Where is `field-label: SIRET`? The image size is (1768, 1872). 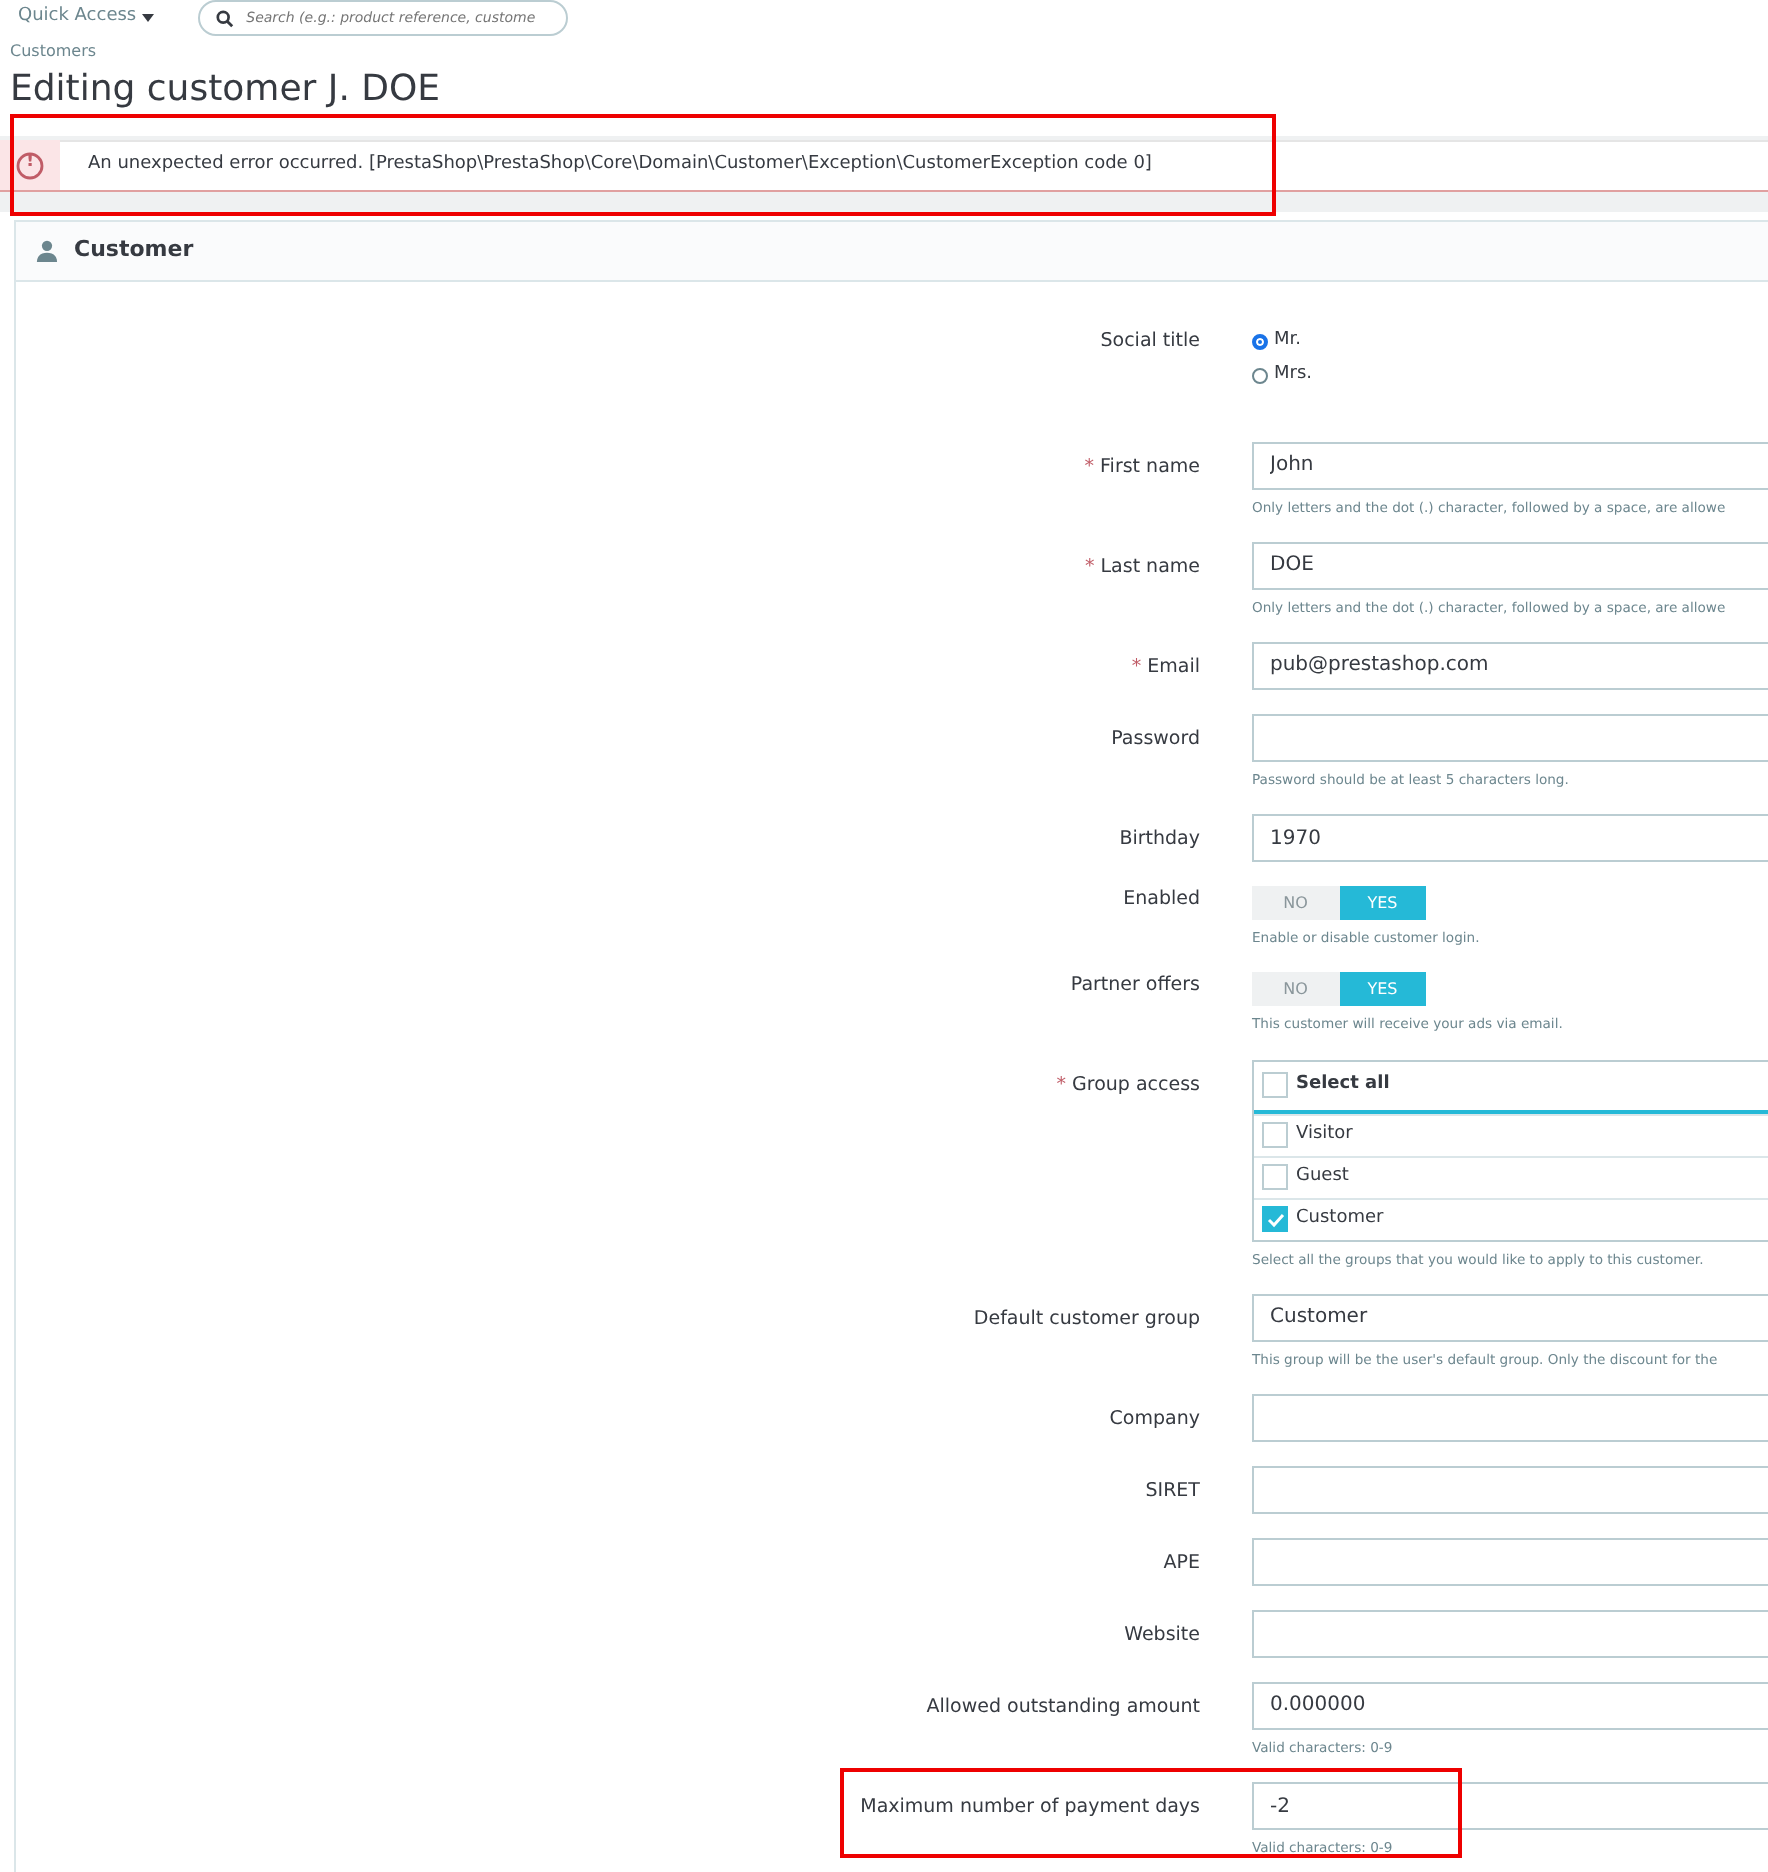 field-label: SIRET is located at coordinates (1171, 1491).